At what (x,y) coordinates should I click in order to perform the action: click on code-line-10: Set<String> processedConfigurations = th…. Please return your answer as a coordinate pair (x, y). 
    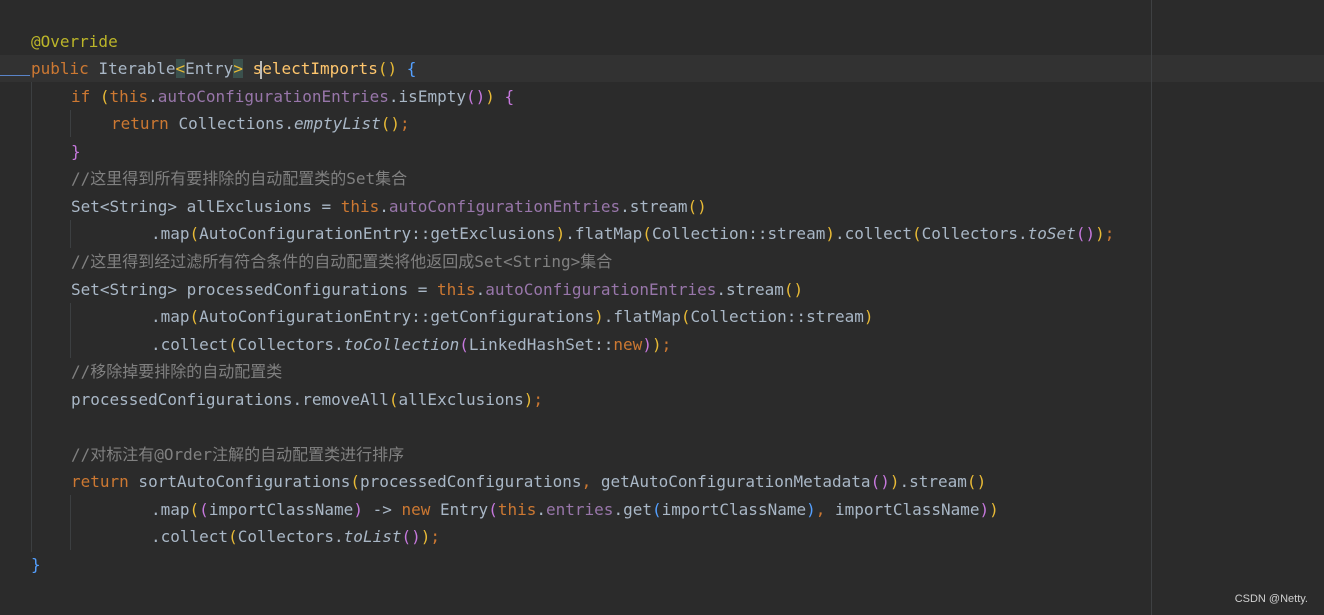
    Looking at the image, I should click on (437, 289).